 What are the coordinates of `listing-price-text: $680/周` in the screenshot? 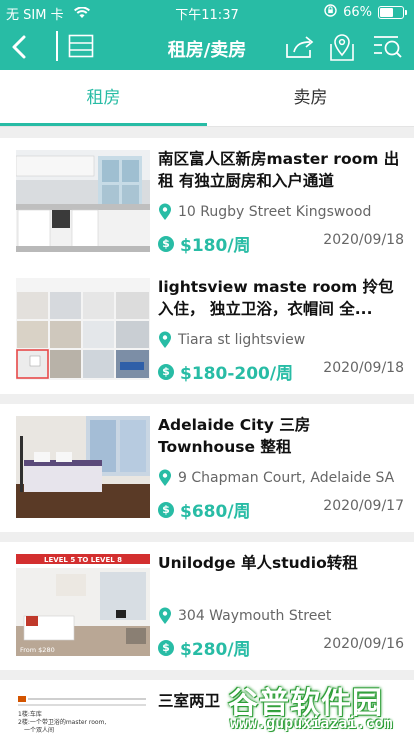 It's located at (215, 512).